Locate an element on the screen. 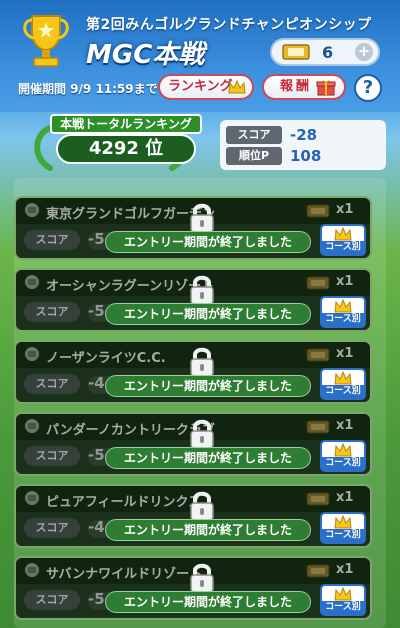 This screenshot has height=628, width=400. ranking-button: ランキング is located at coordinates (206, 87).